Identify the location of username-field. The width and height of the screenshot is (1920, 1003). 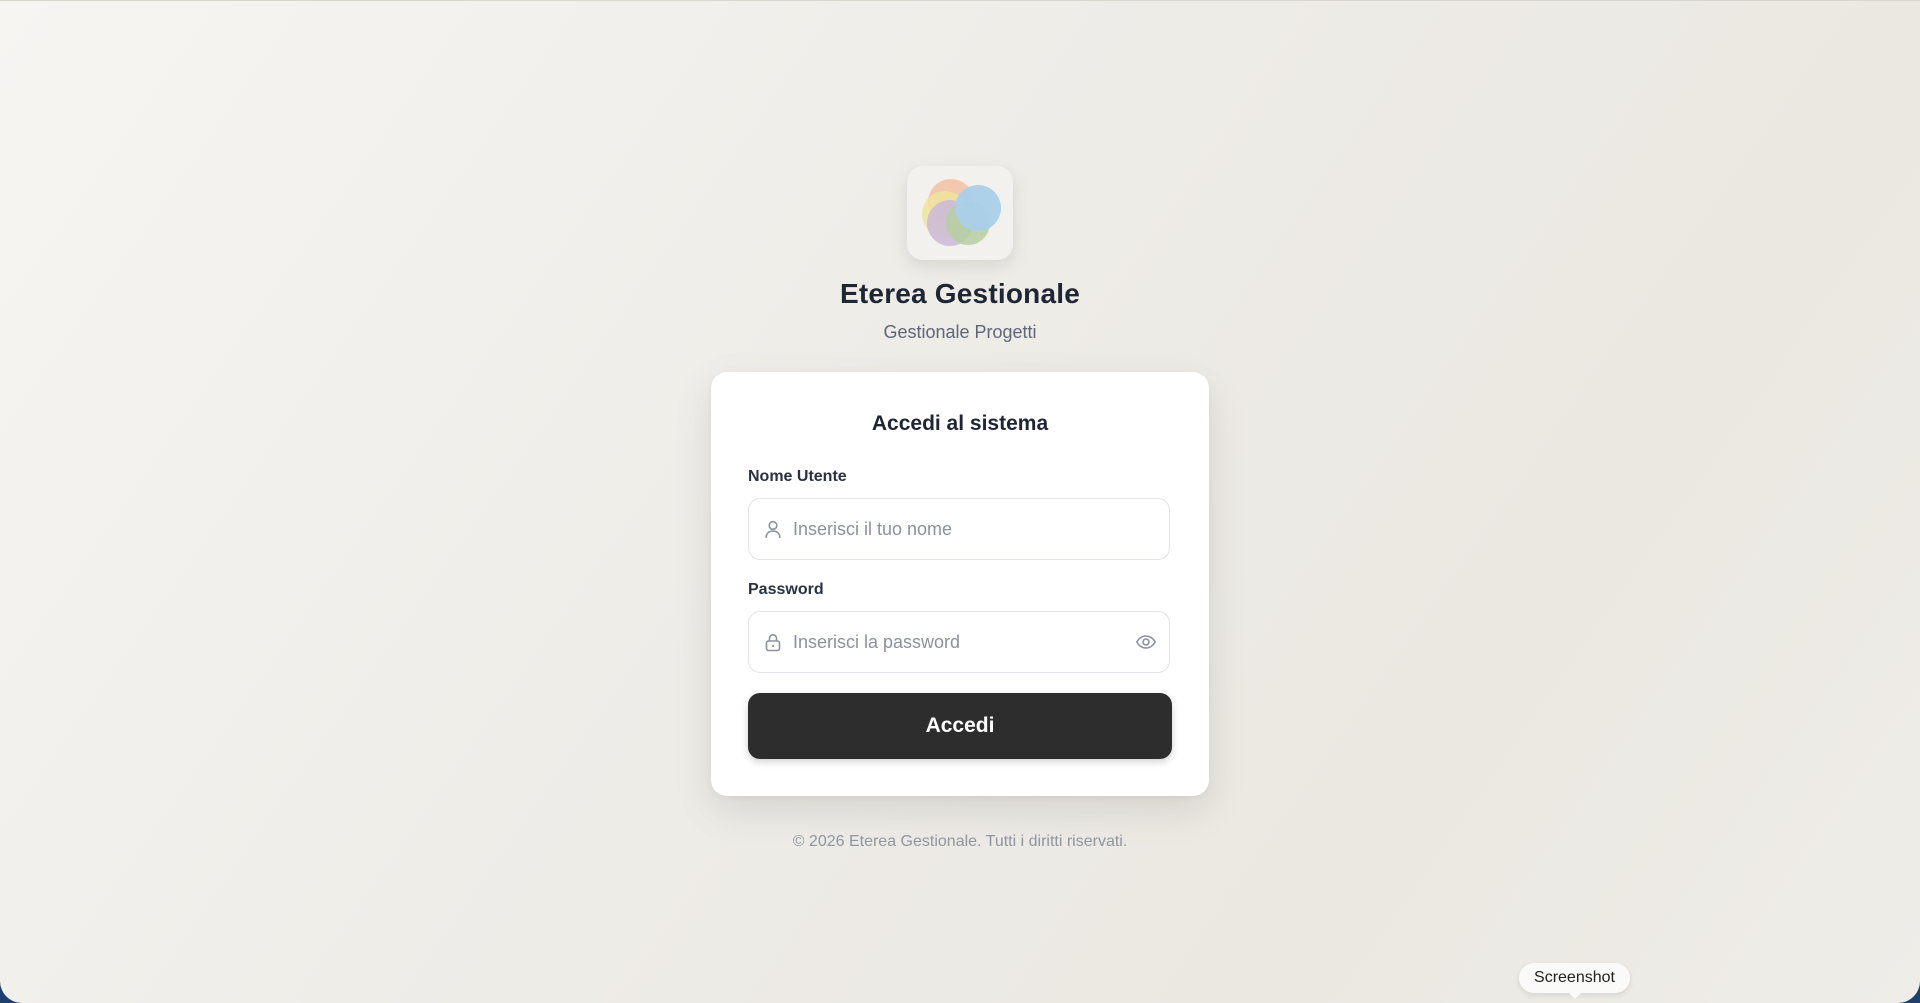
(959, 529).